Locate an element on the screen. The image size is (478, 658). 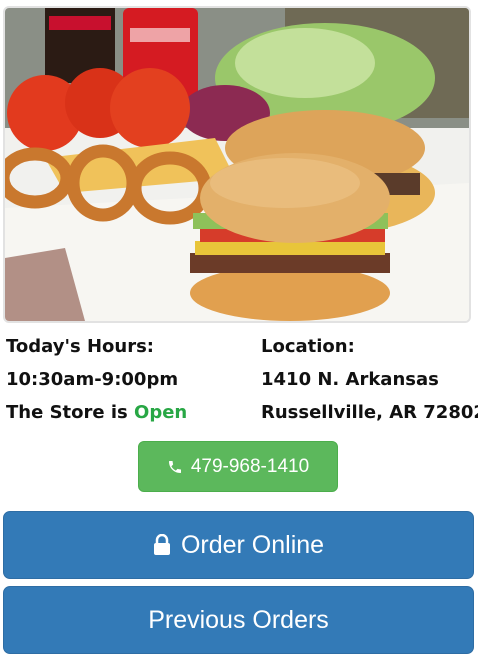
store-status-prefix: The Store is is located at coordinates (67, 412).